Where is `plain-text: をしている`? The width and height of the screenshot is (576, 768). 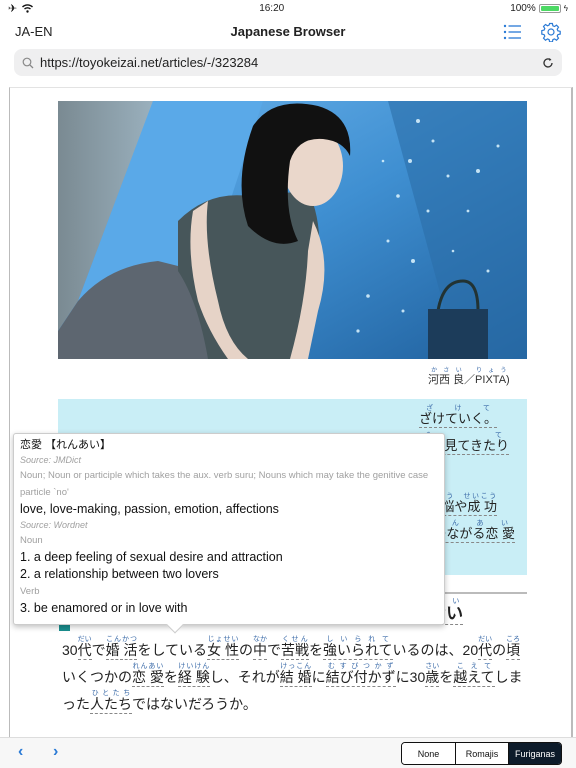 plain-text: をしている is located at coordinates (172, 650).